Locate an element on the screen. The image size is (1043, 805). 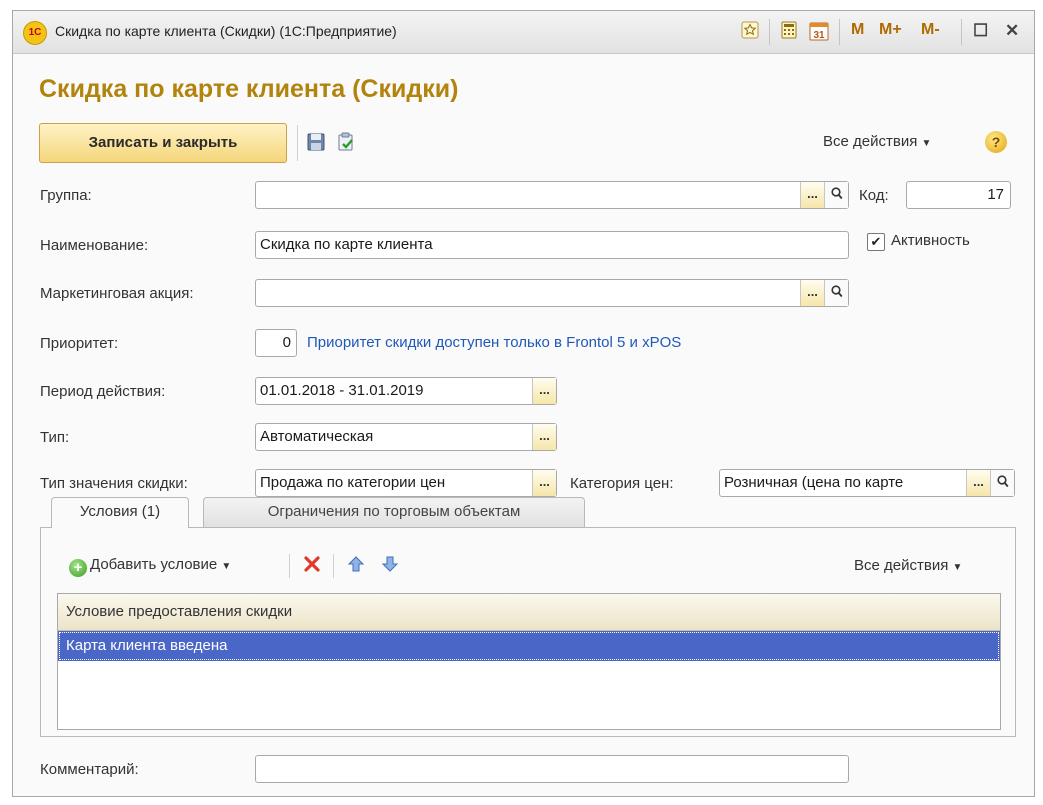
value-type-label: Тип значения скидки: is located at coordinates (114, 483).